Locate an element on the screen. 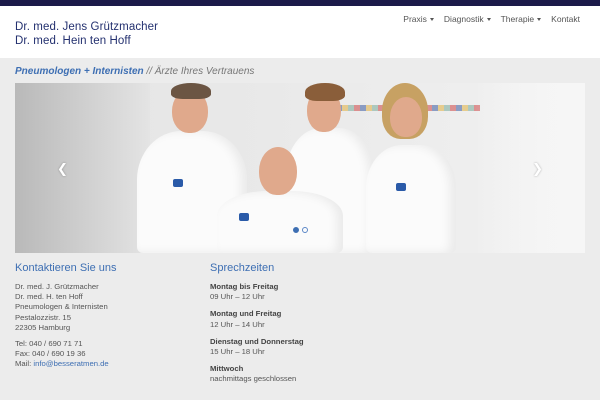 The width and height of the screenshot is (600, 400). nav-label: Kontakt is located at coordinates (565, 19).